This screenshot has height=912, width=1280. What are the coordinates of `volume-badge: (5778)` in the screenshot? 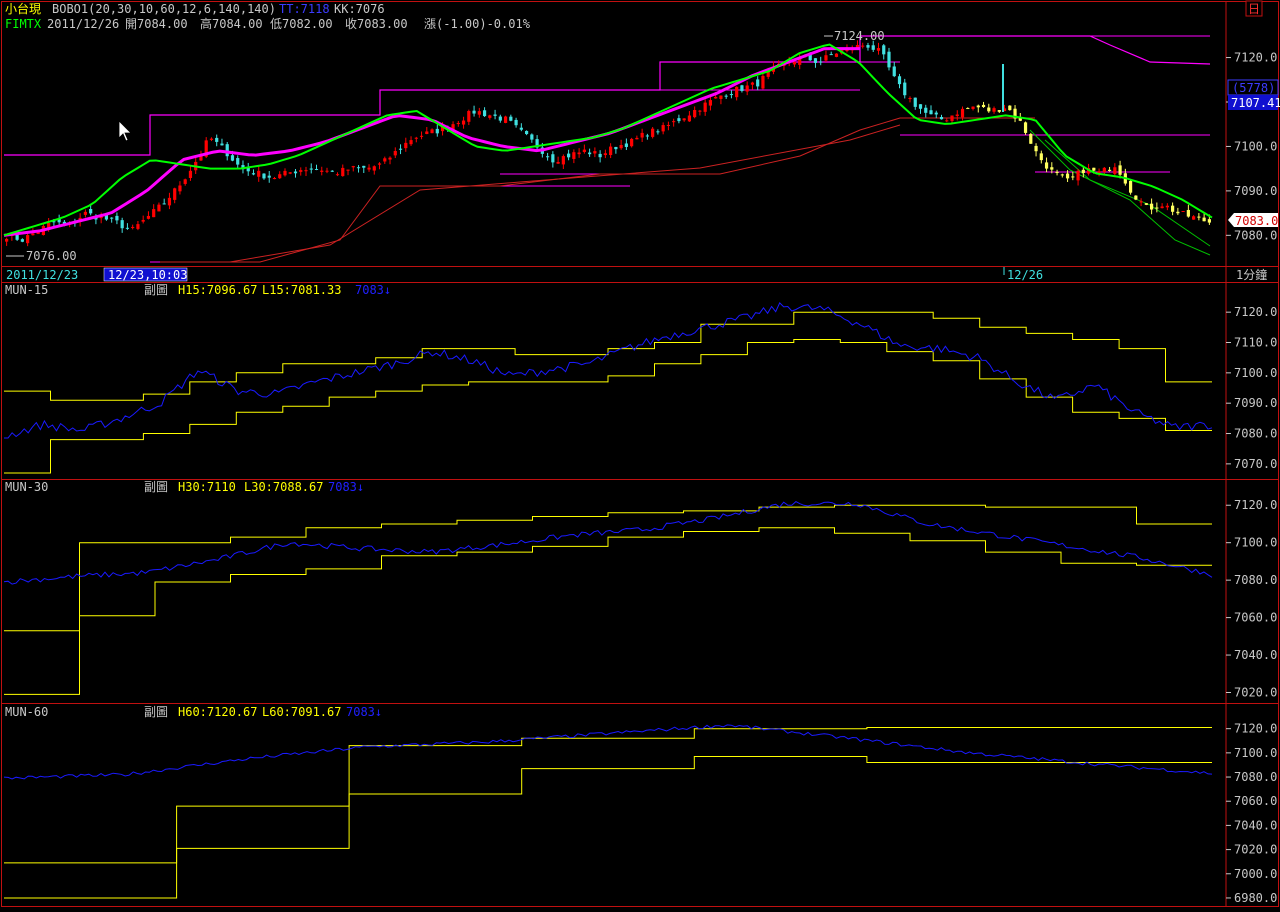 It's located at (1253, 87).